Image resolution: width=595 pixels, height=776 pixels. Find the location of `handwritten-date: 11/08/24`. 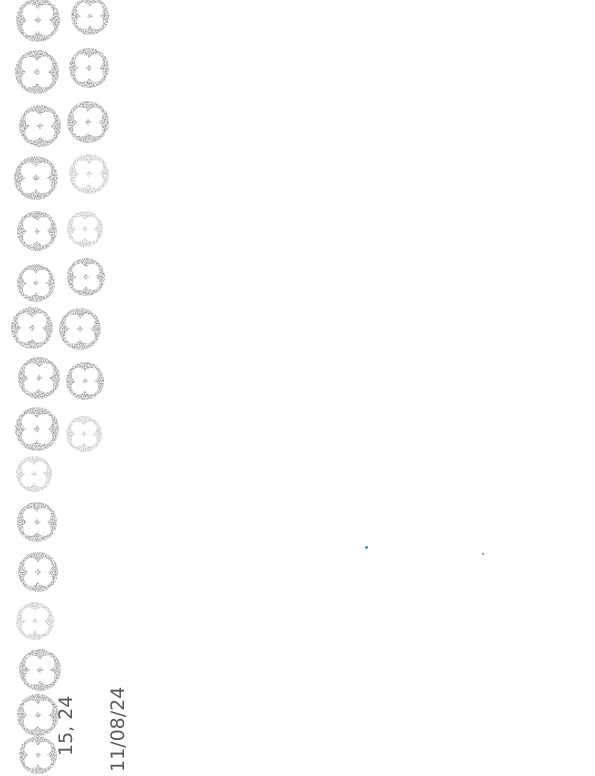

handwritten-date: 11/08/24 is located at coordinates (118, 729).